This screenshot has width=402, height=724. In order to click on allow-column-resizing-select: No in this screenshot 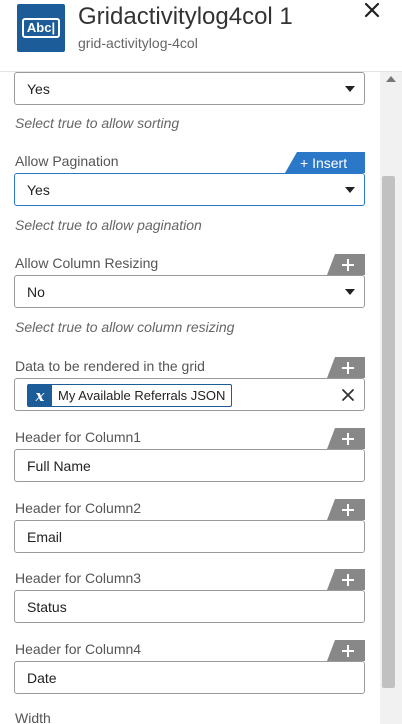, I will do `click(189, 291)`.